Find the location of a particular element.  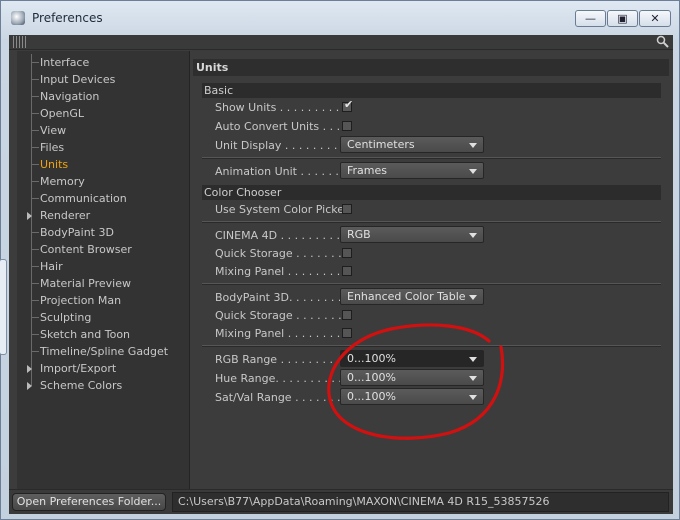

unit-display-dropdown: Centimeters is located at coordinates (412, 144).